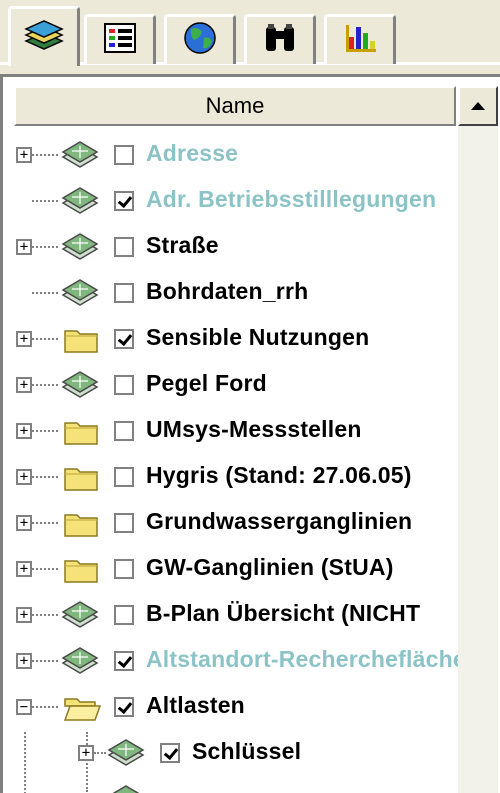  What do you see at coordinates (236, 784) in the screenshot?
I see `tree-row-partial` at bounding box center [236, 784].